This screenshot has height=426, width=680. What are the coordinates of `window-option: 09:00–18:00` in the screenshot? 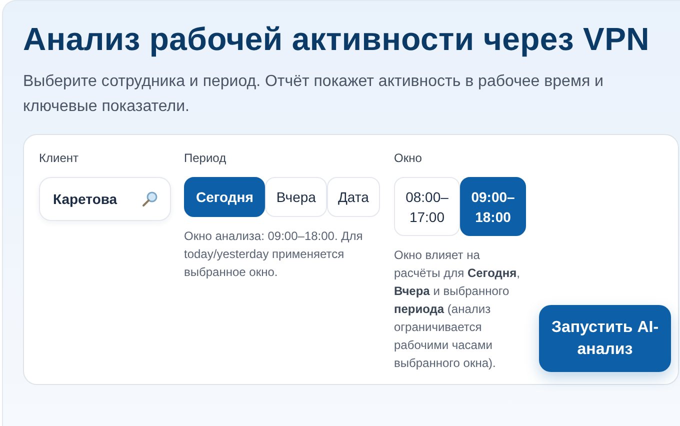 It's located at (493, 206).